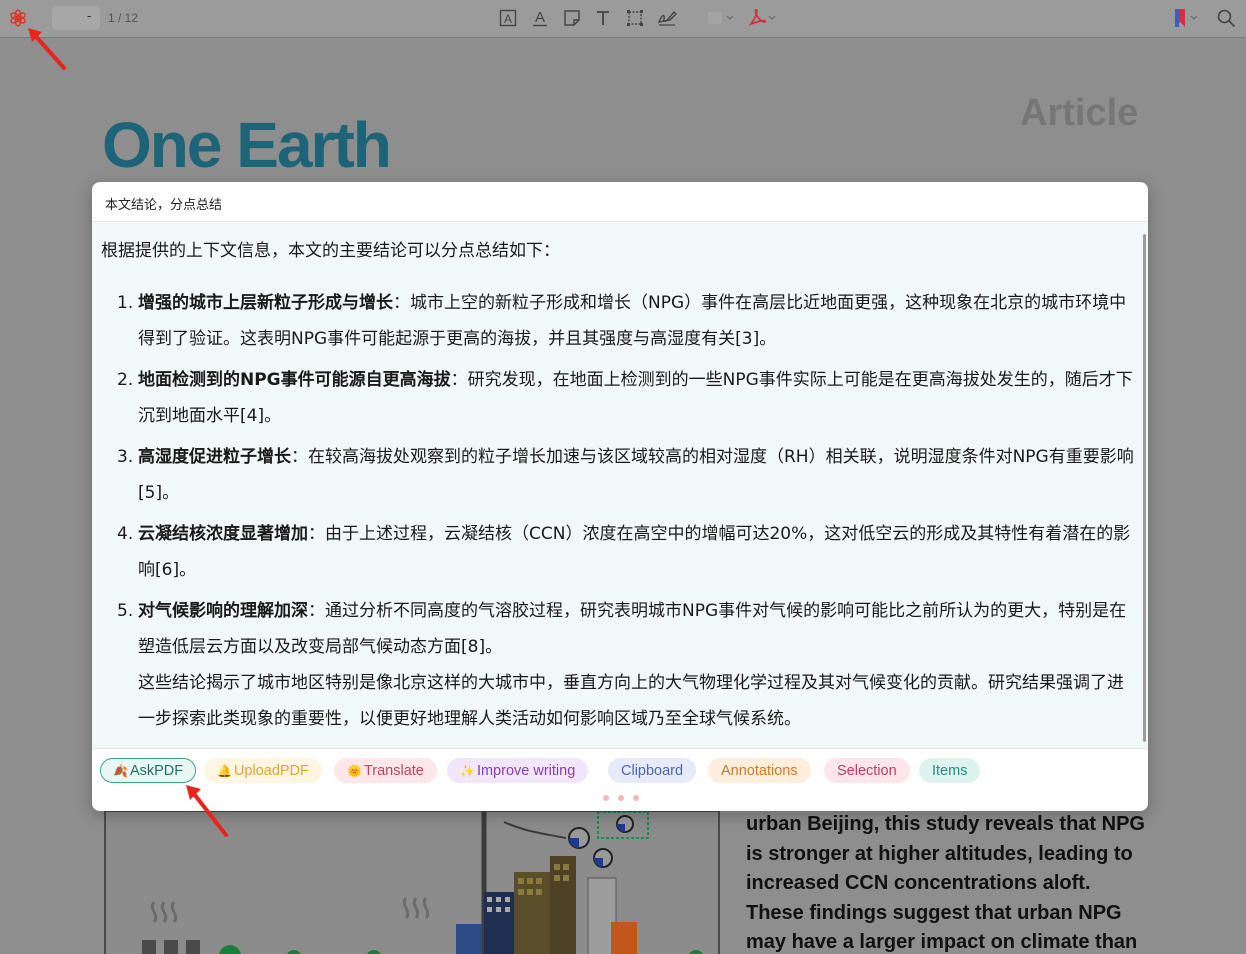 The image size is (1246, 954). I want to click on adobe-pdf-icon, so click(763, 18).